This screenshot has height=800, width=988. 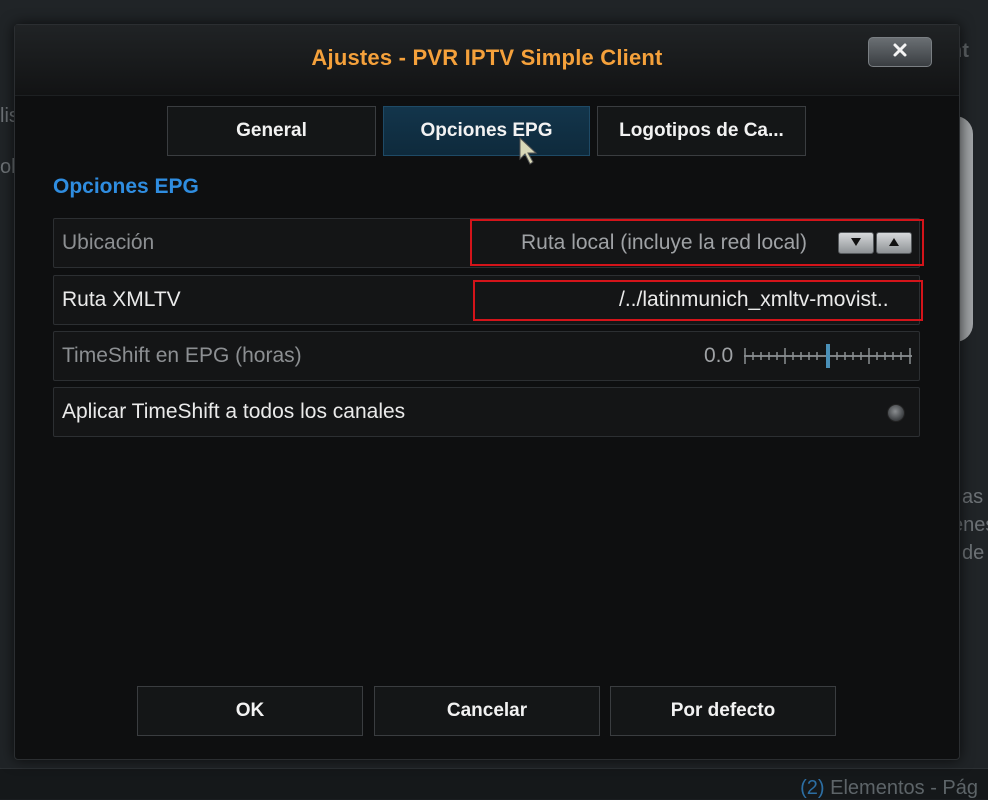 I want to click on cancel-button: Cancelar, so click(x=487, y=711).